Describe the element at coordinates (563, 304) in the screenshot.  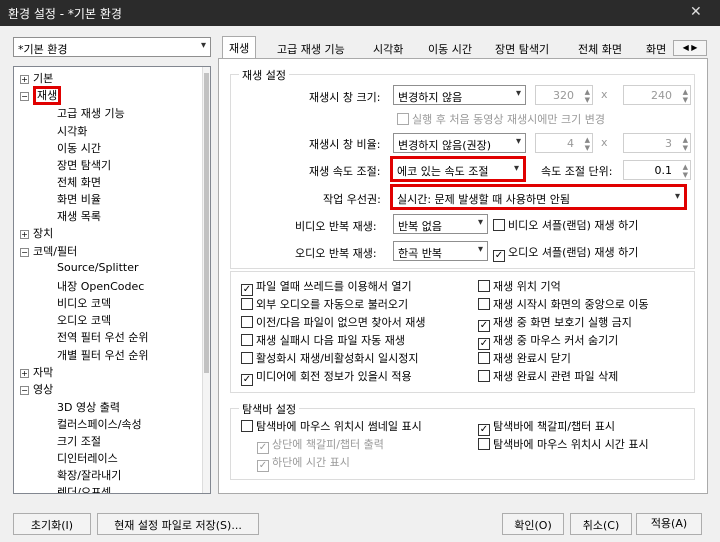
I see `option-center-start: 재생 시작시 화면의 중앙으로 이동` at that location.